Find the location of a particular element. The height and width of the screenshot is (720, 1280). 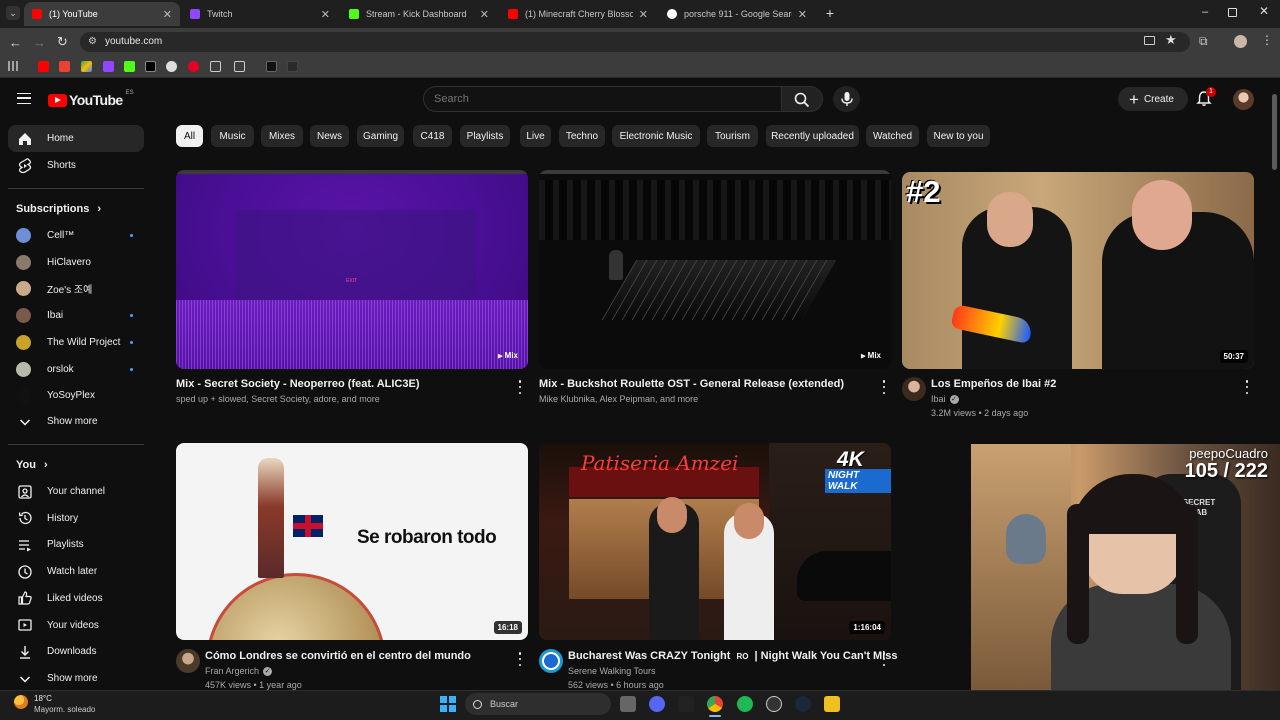

chip-recently-uploaded: Recently uploaded is located at coordinates (812, 136).